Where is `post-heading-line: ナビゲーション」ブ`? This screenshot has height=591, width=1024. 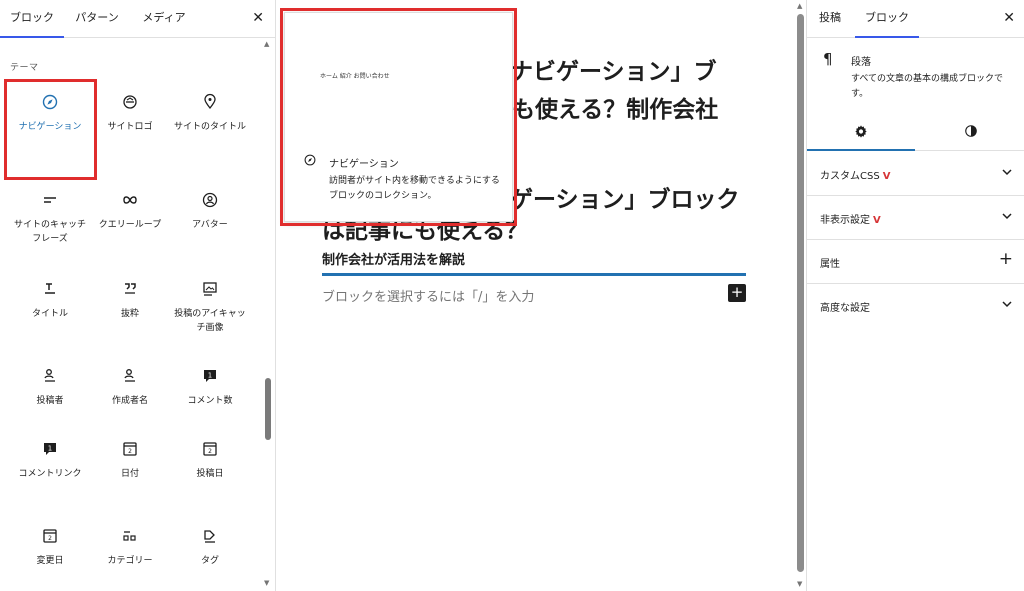
post-heading-line: ナビゲーション」ブ is located at coordinates (613, 69).